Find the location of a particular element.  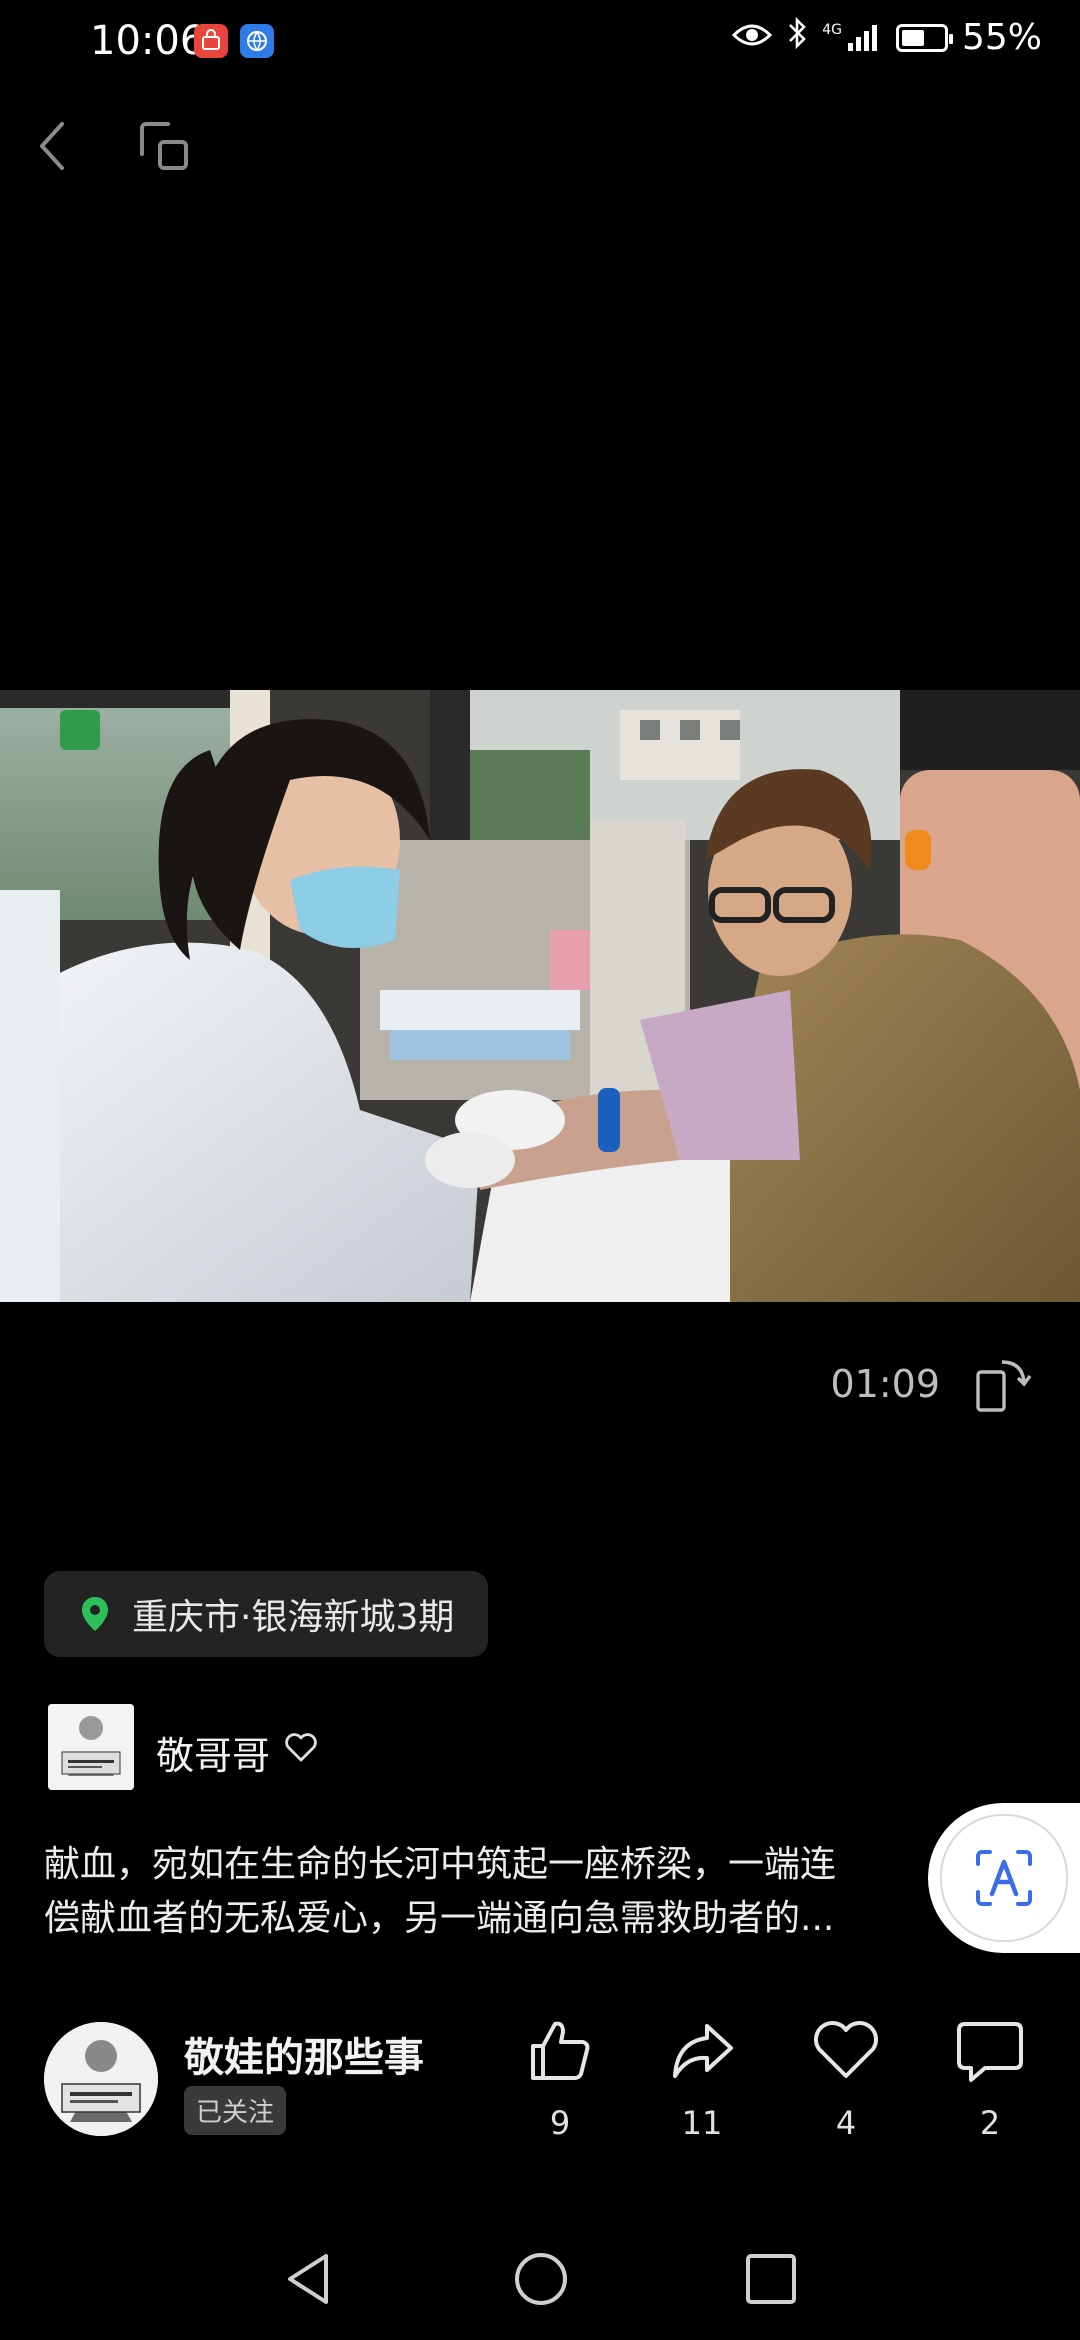

like-count: 9 is located at coordinates (560, 2123).